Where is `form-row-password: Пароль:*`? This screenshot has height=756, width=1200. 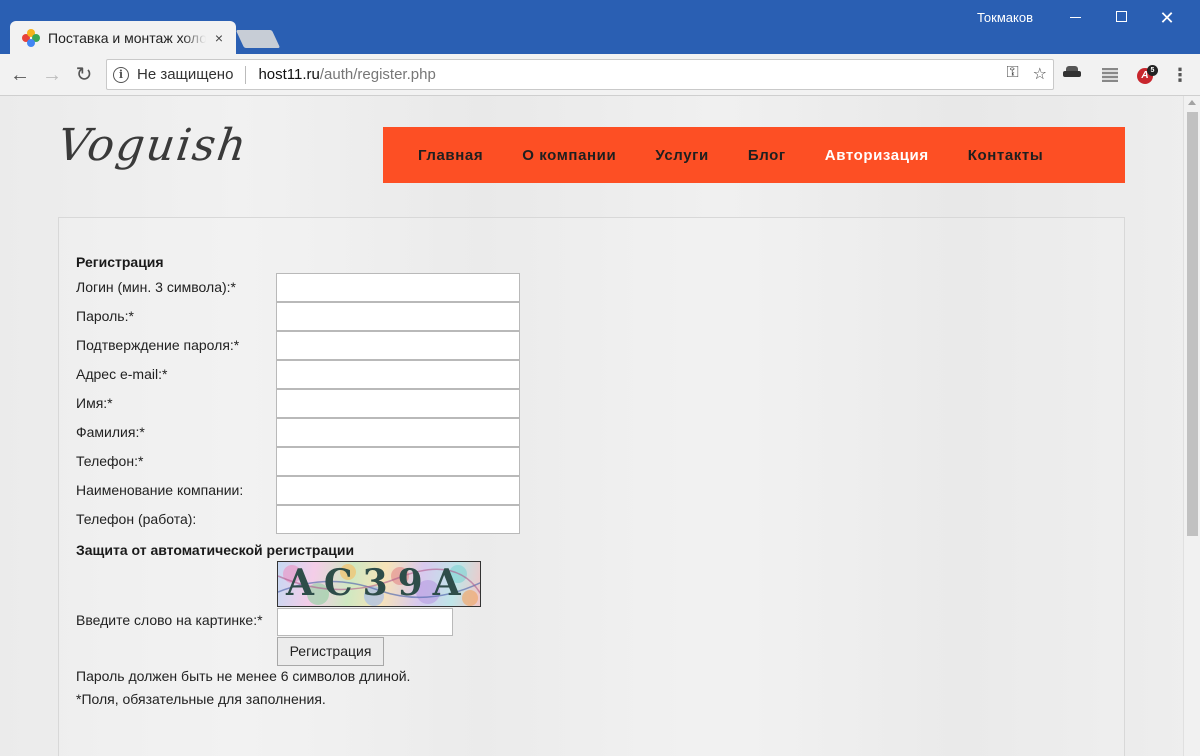 form-row-password: Пароль:* is located at coordinates (298, 316).